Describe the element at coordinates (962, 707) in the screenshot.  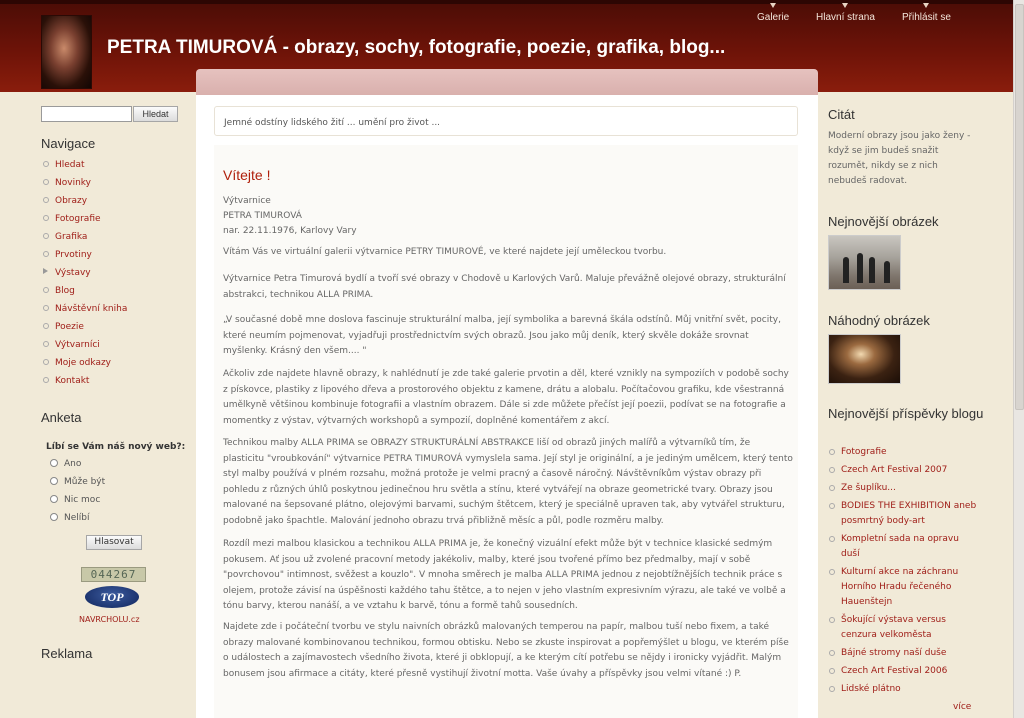
I see `more-link: více` at that location.